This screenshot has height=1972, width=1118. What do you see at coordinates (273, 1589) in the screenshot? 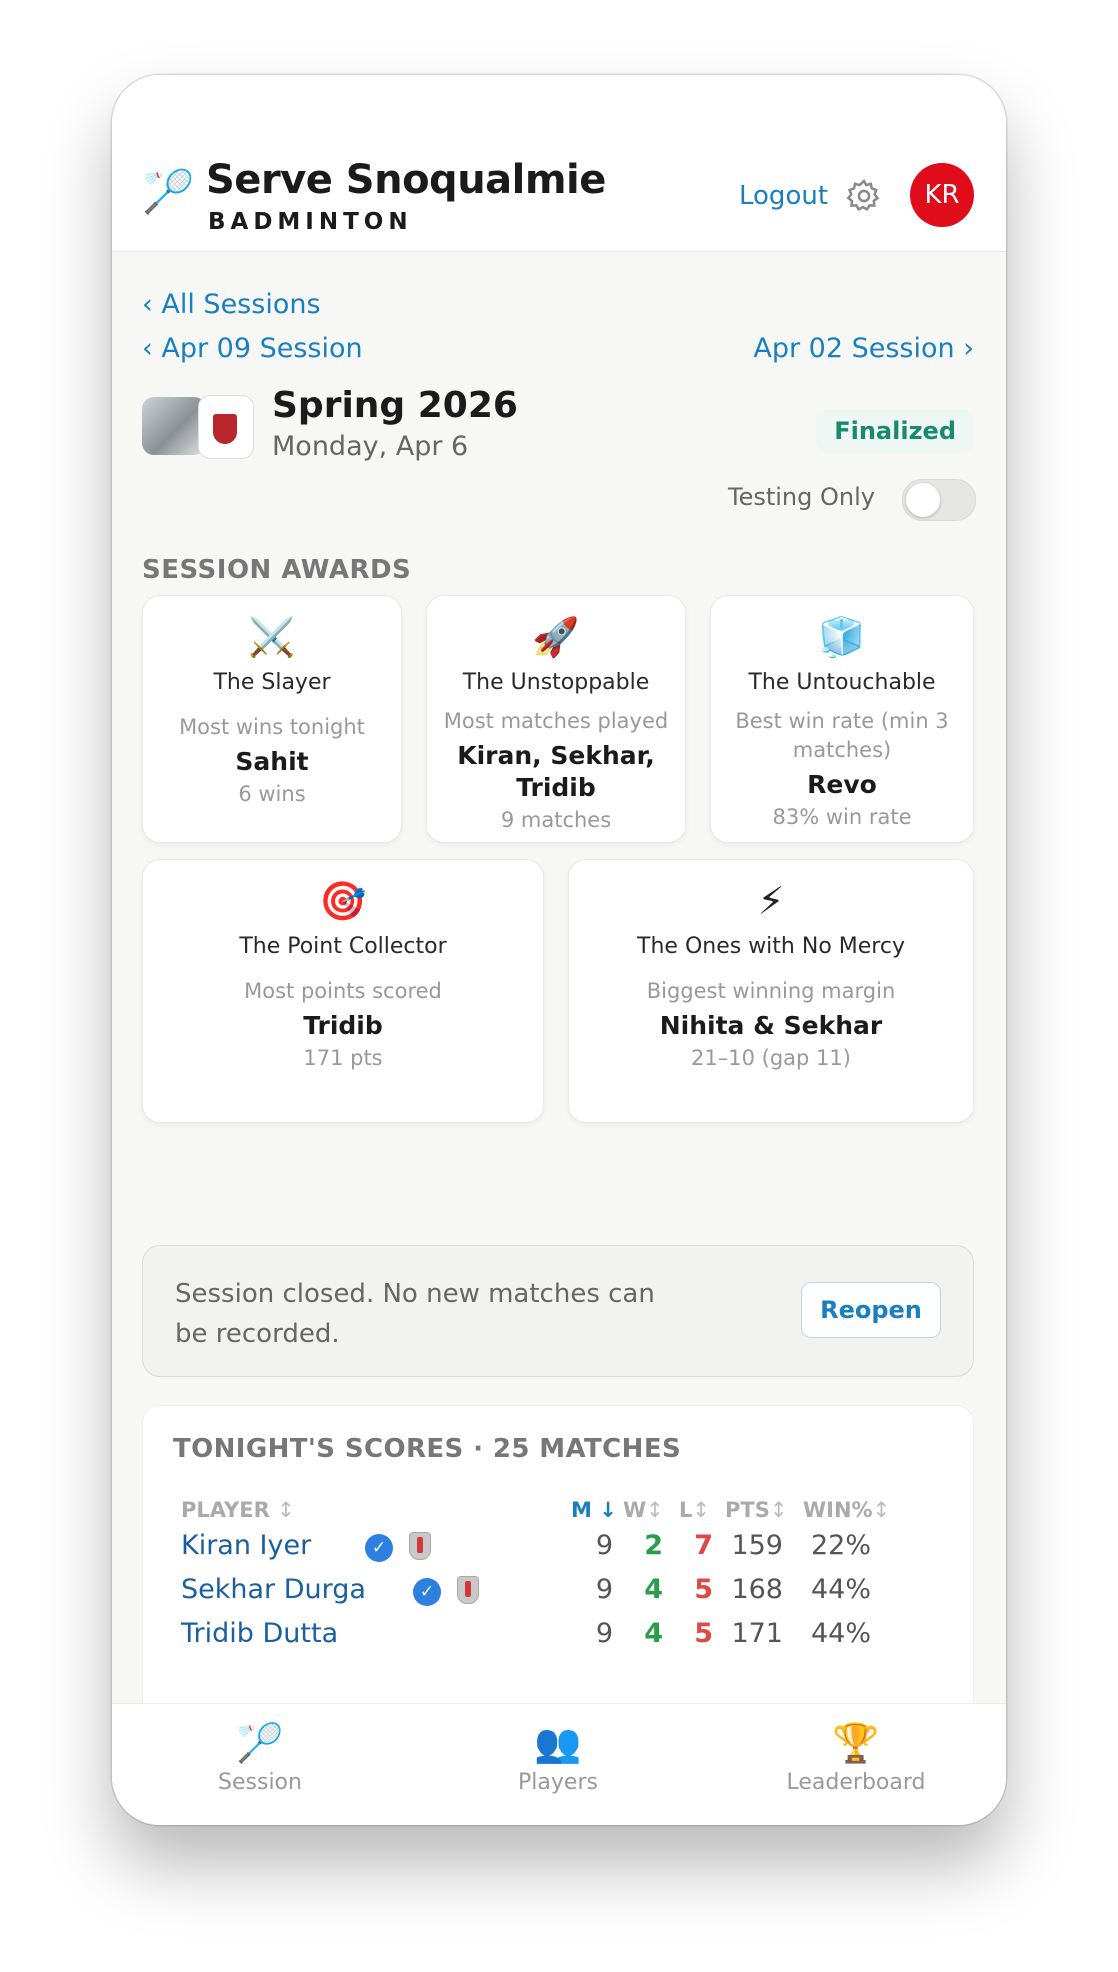
I see `player-name-link: Sekhar Durga` at bounding box center [273, 1589].